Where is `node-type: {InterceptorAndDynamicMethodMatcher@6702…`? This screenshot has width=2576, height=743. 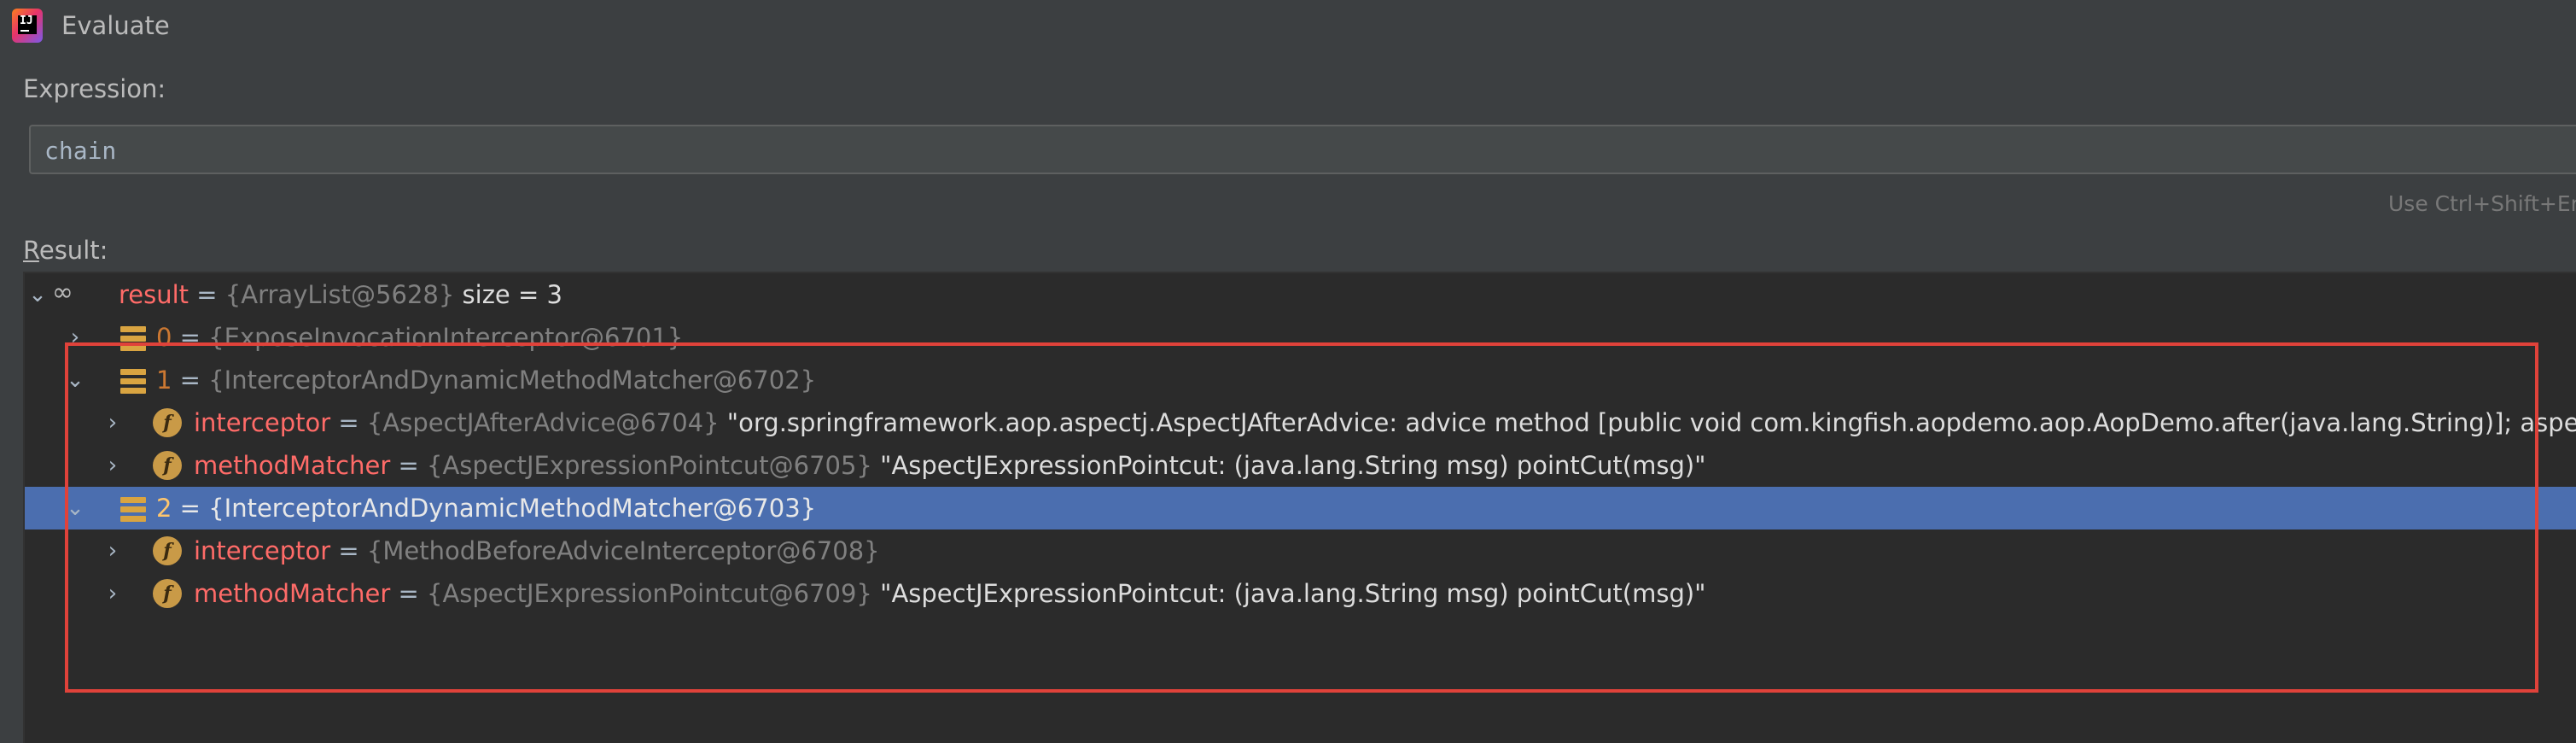 node-type: {InterceptorAndDynamicMethodMatcher@6702… is located at coordinates (512, 380).